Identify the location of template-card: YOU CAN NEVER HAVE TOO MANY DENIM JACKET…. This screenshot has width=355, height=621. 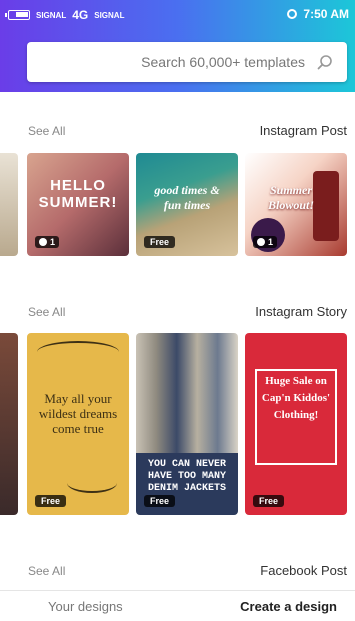
(187, 424).